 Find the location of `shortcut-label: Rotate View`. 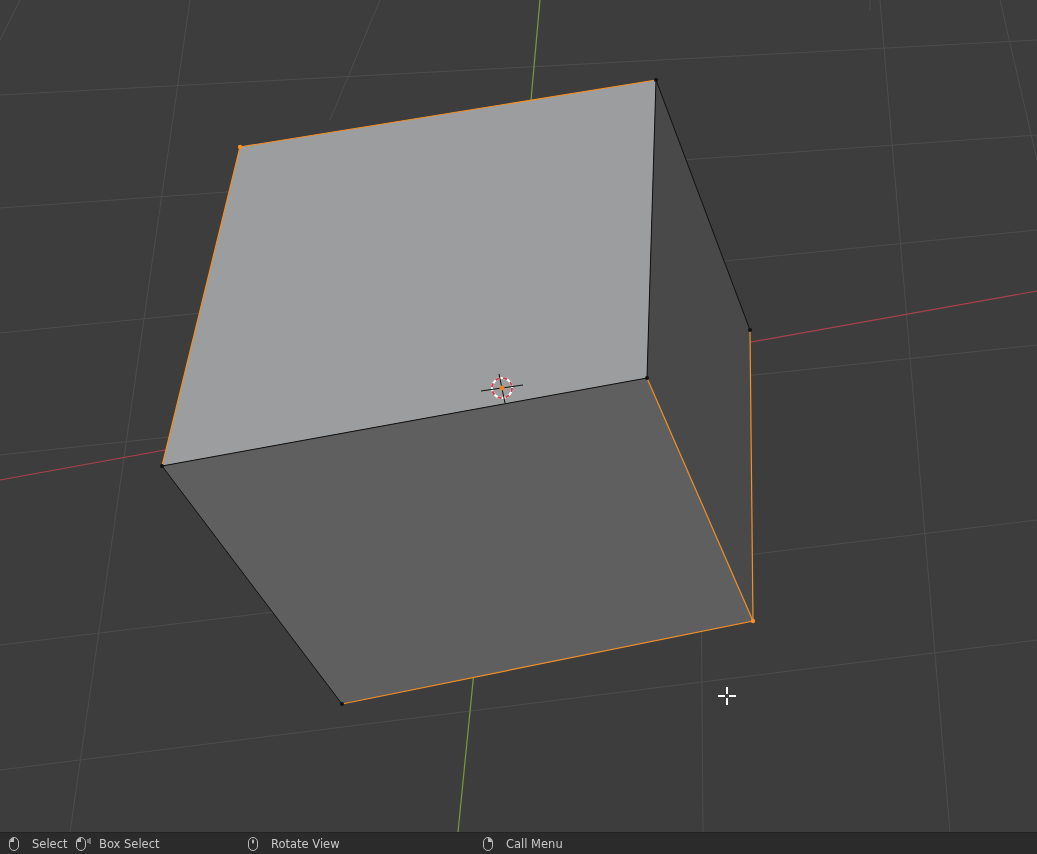

shortcut-label: Rotate View is located at coordinates (305, 843).